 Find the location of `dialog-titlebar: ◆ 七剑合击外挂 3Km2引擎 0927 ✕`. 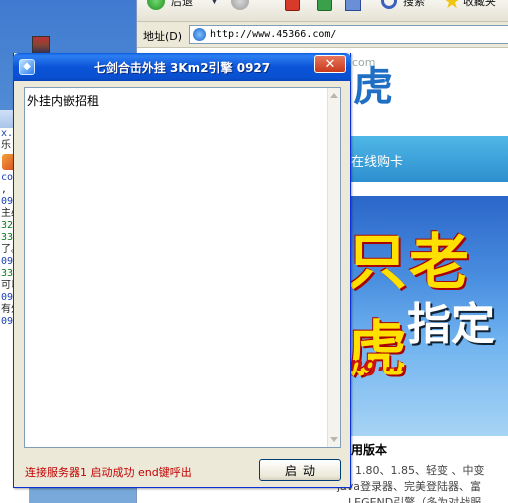

dialog-titlebar: ◆ 七剑合击外挂 3Km2引擎 0927 ✕ is located at coordinates (182, 67).